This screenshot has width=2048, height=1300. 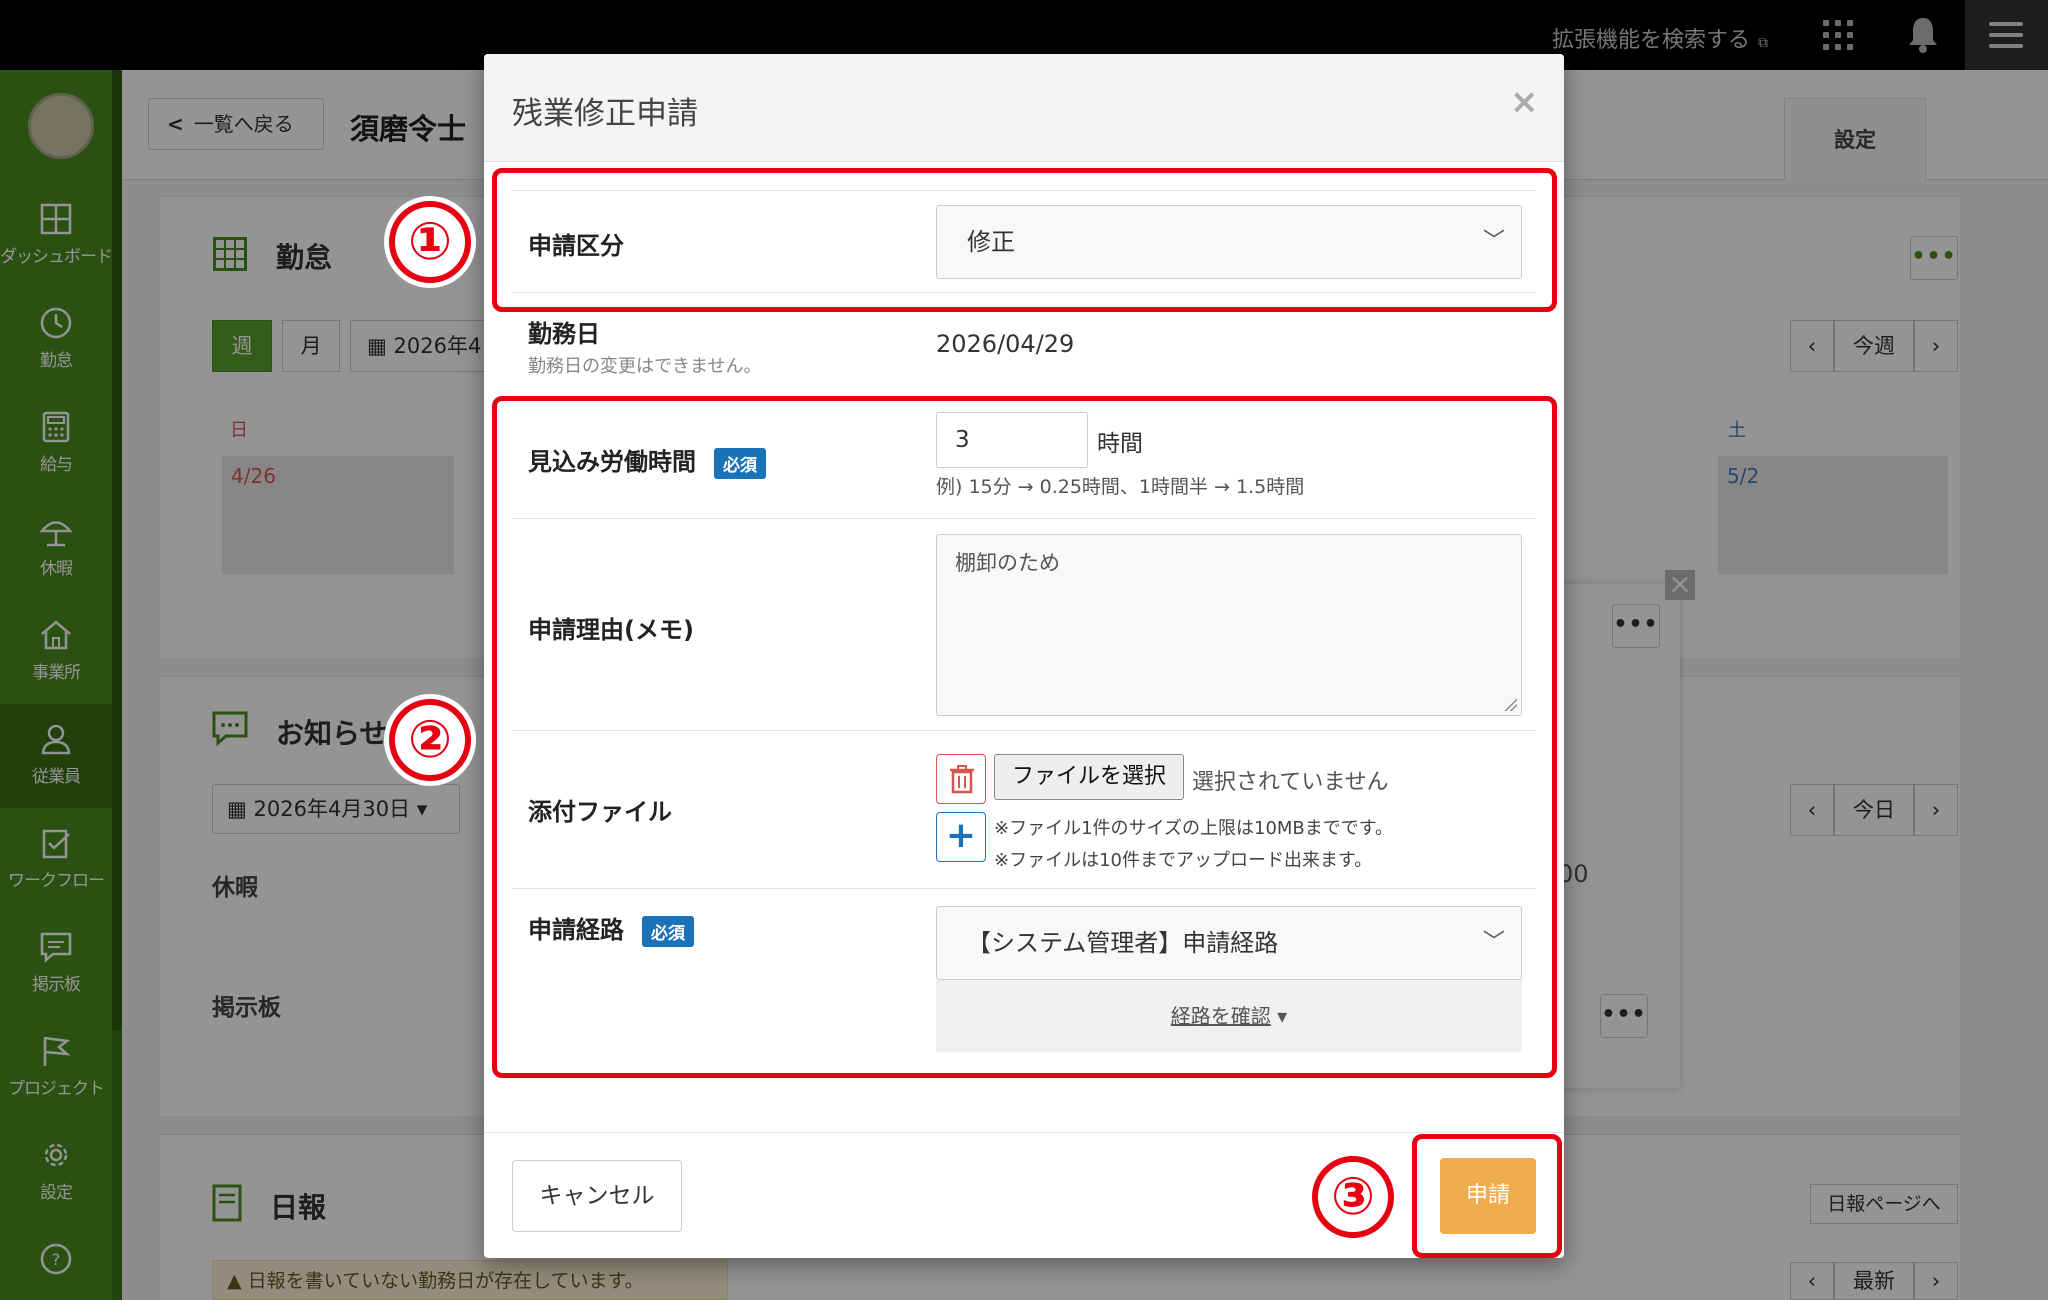 What do you see at coordinates (430, 740) in the screenshot?
I see `annotation-marker-2: ②` at bounding box center [430, 740].